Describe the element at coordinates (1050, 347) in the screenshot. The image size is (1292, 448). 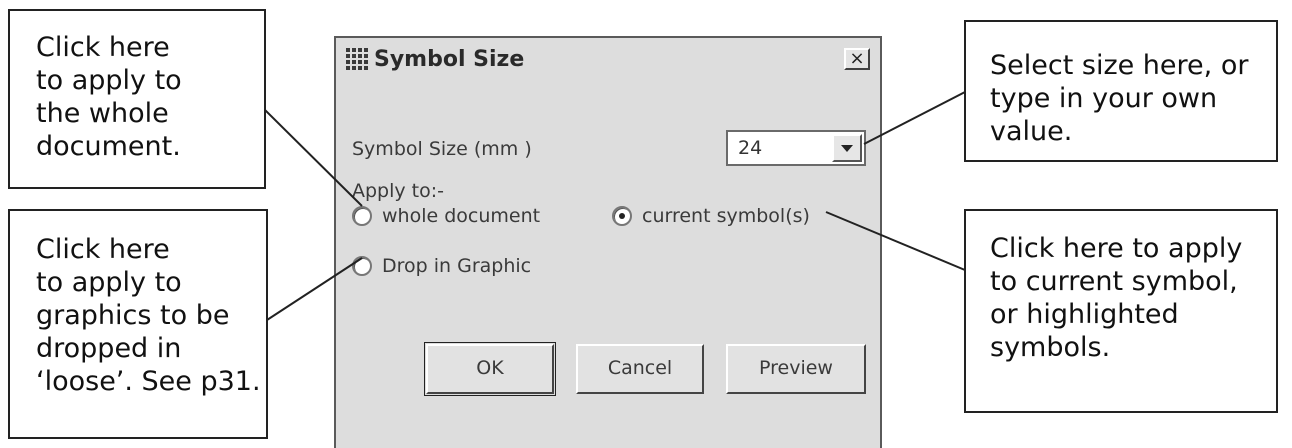
I see `callout-line: symbols.` at that location.